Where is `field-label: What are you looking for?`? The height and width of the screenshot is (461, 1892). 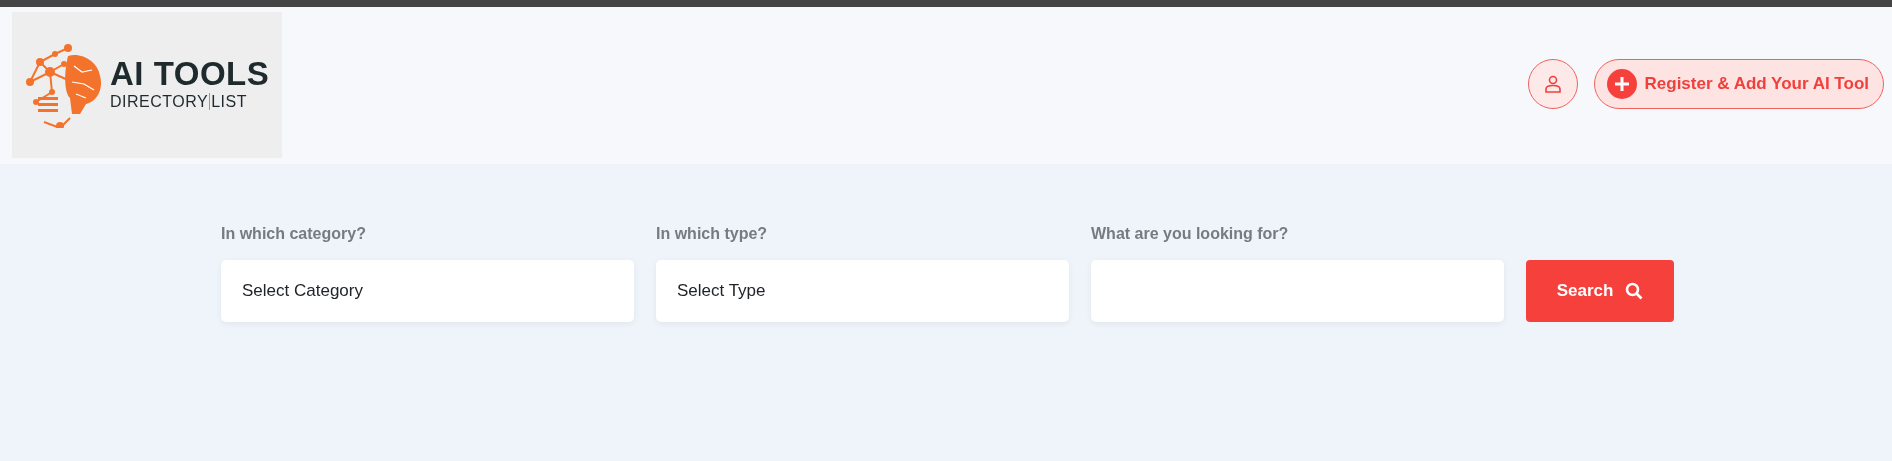
field-label: What are you looking for? is located at coordinates (1190, 234).